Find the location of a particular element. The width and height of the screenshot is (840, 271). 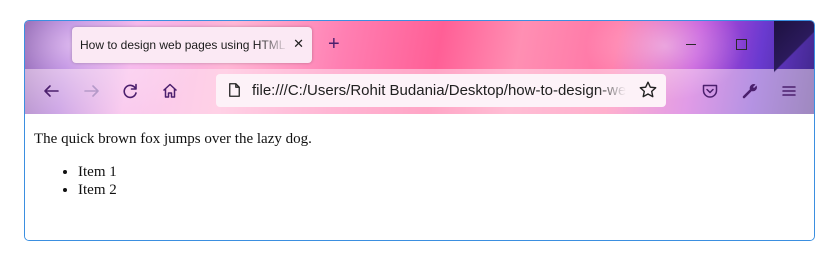

minimize-icon is located at coordinates (691, 44).